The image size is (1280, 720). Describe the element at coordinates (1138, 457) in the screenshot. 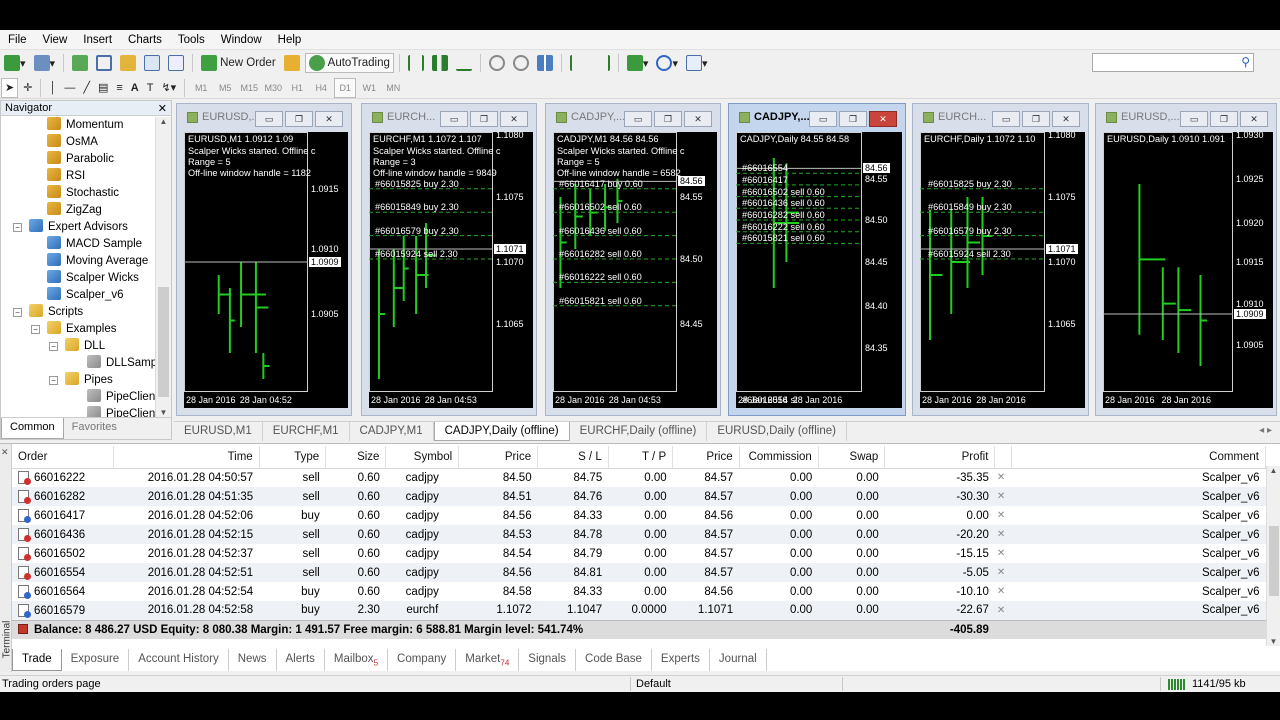

I see `column-header: Comment` at that location.